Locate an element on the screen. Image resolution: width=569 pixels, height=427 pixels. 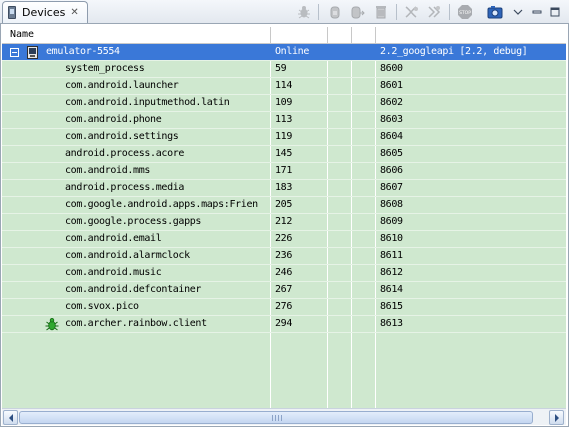
dump-hprof-icon is located at coordinates (358, 12).